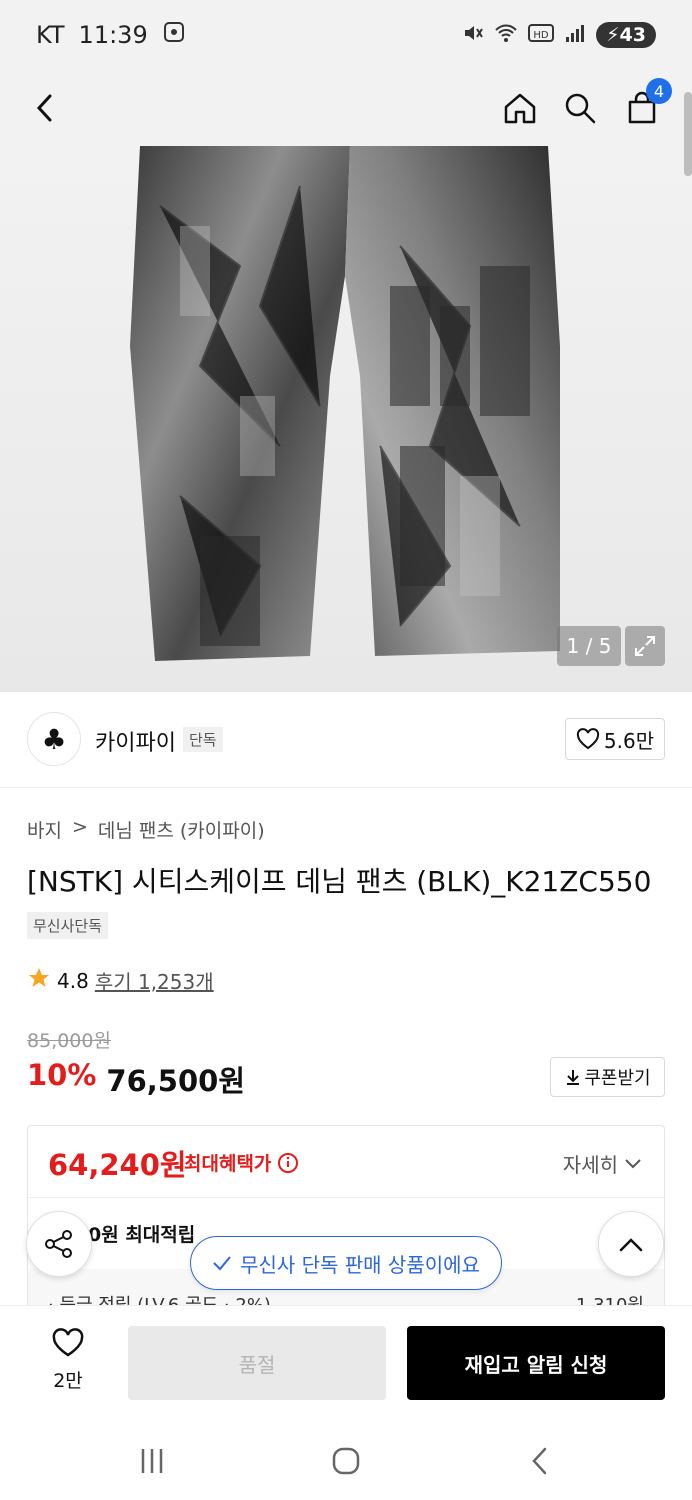 This screenshot has height=1500, width=692. I want to click on status-bar: KT 11:39 HD ⚡43, so click(346, 35).